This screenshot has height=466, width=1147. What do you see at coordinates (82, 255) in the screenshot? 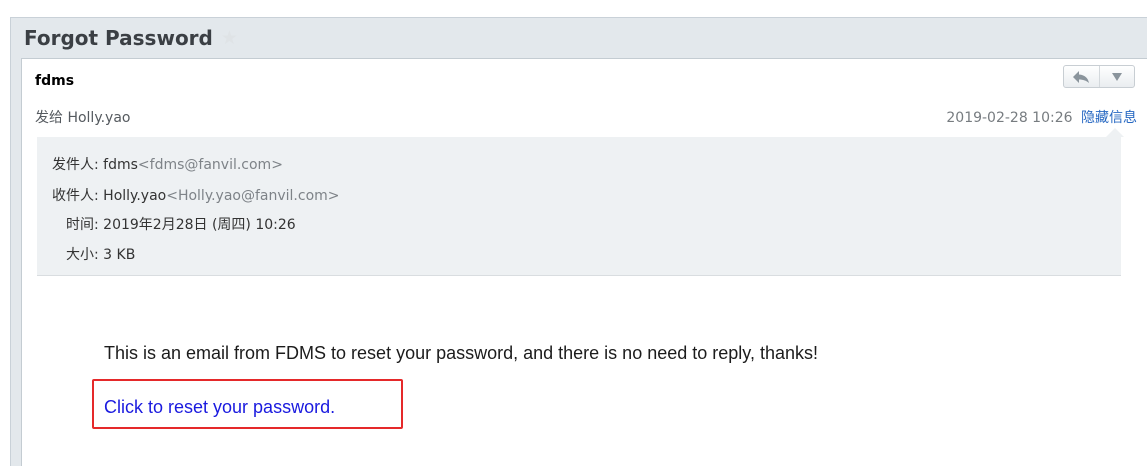
I see `size-label: 大小:` at bounding box center [82, 255].